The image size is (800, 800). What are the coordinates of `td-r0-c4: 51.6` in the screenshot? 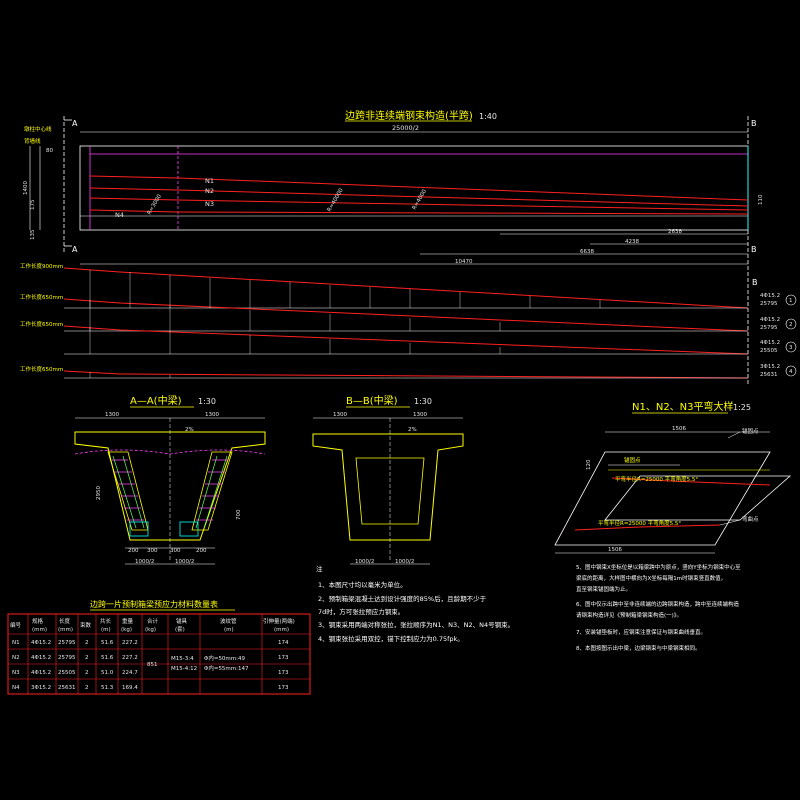 It's located at (107, 643).